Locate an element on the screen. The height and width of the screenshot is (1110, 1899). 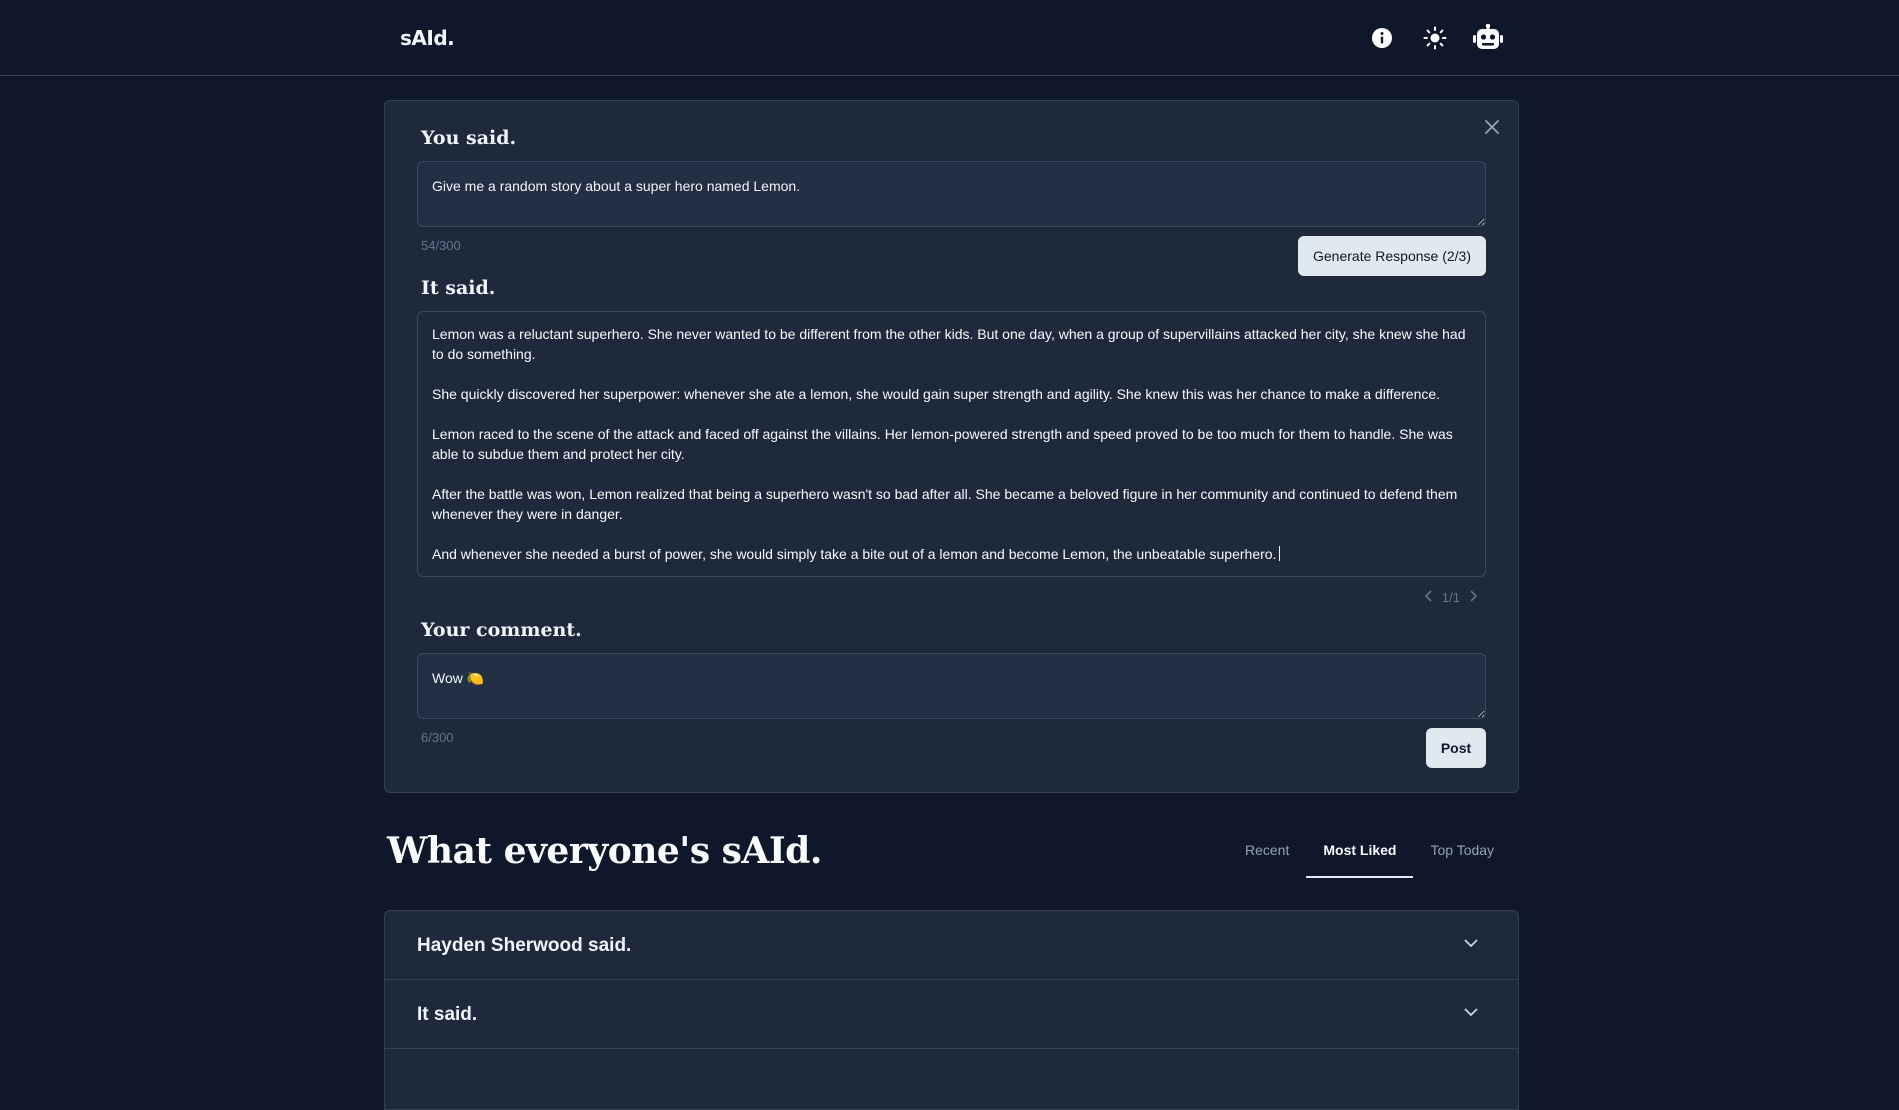
close-icon is located at coordinates (1492, 127).